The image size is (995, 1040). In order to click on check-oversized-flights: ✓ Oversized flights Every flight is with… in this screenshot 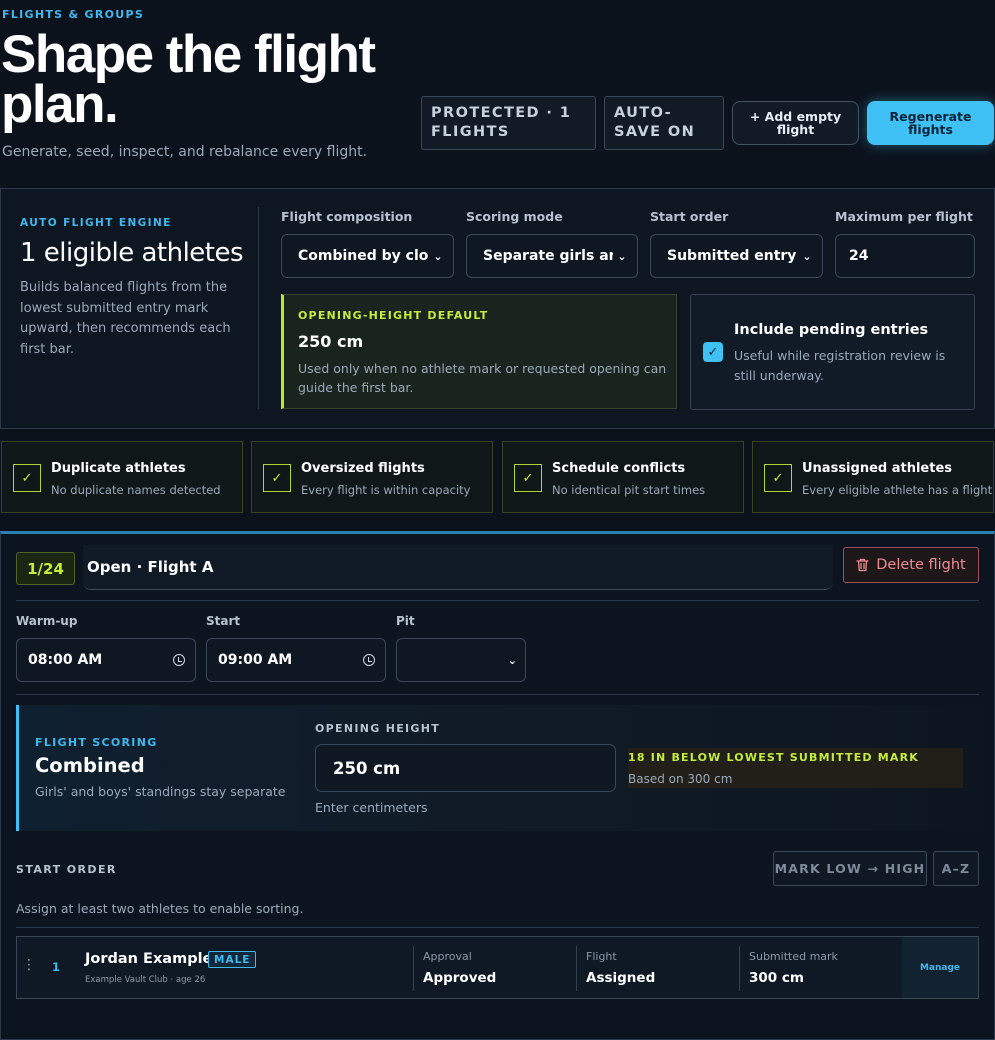, I will do `click(372, 477)`.